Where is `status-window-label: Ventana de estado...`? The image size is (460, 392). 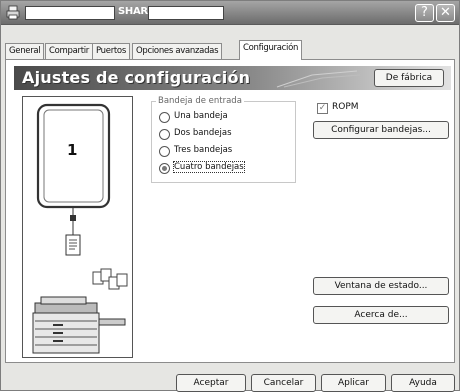 status-window-label: Ventana de estado... is located at coordinates (381, 286).